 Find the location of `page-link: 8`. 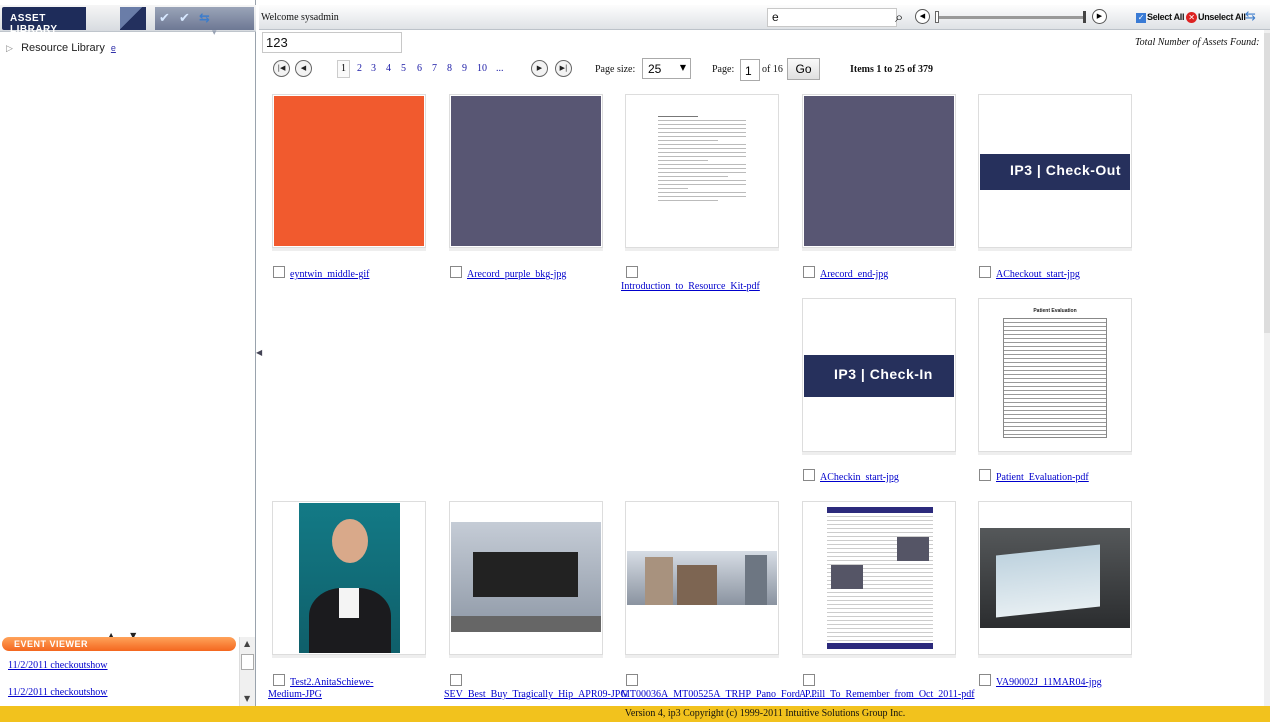

page-link: 8 is located at coordinates (449, 68).